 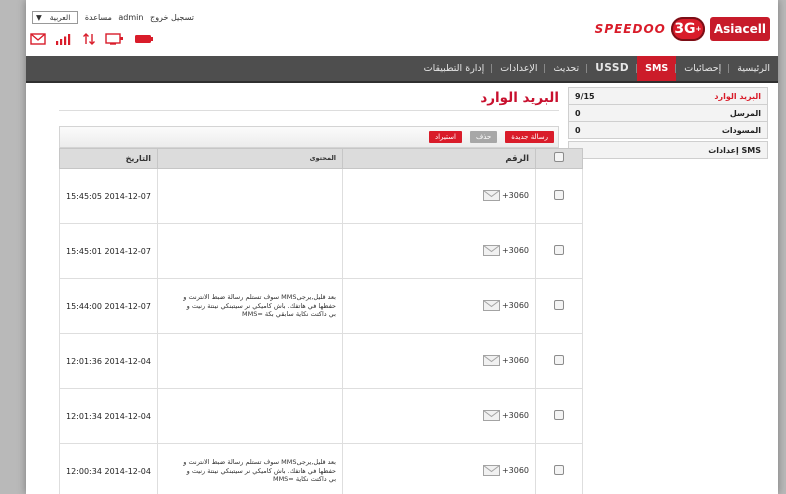 I want to click on badge-text: 3G, so click(x=685, y=29).